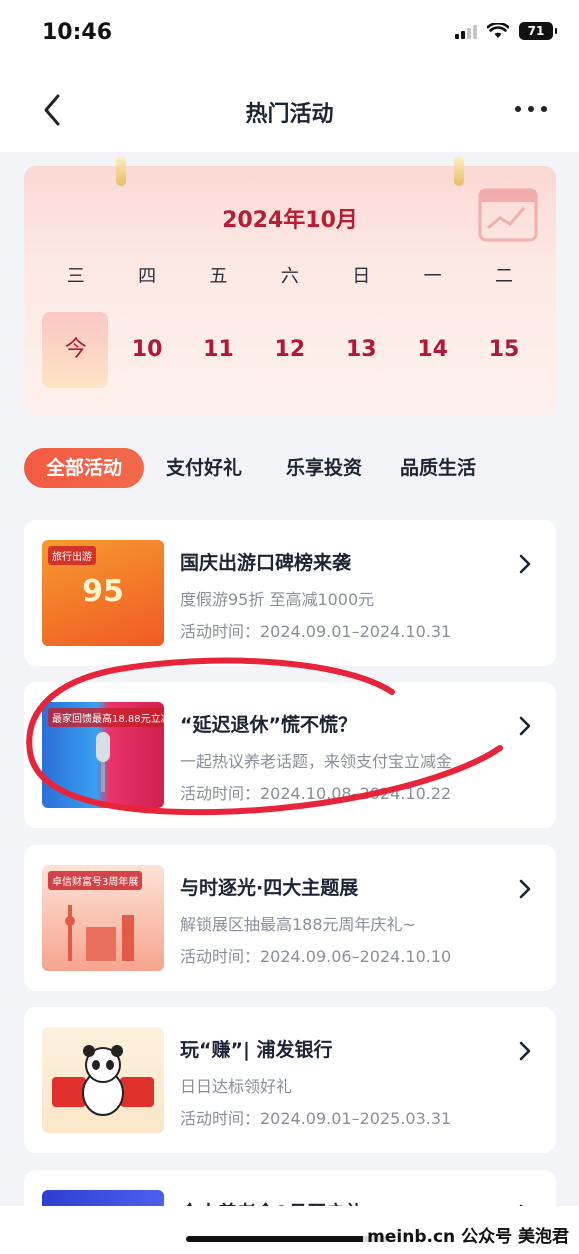 Image resolution: width=579 pixels, height=1254 pixels. I want to click on calendar-date: 12, so click(289, 350).